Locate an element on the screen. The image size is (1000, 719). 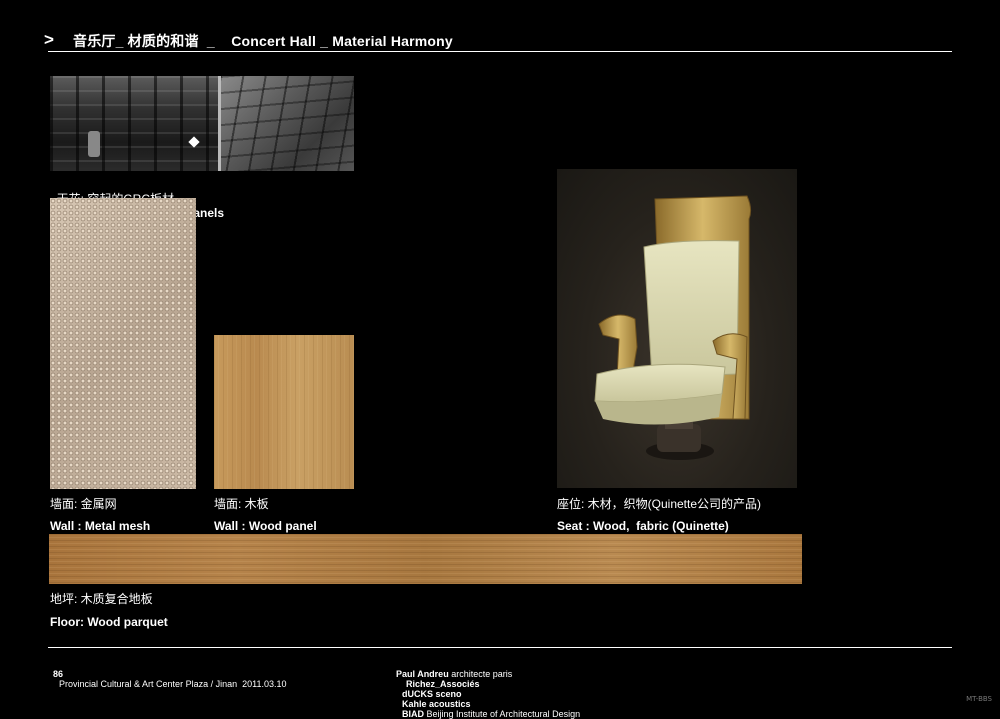
seat-image is located at coordinates (677, 328).